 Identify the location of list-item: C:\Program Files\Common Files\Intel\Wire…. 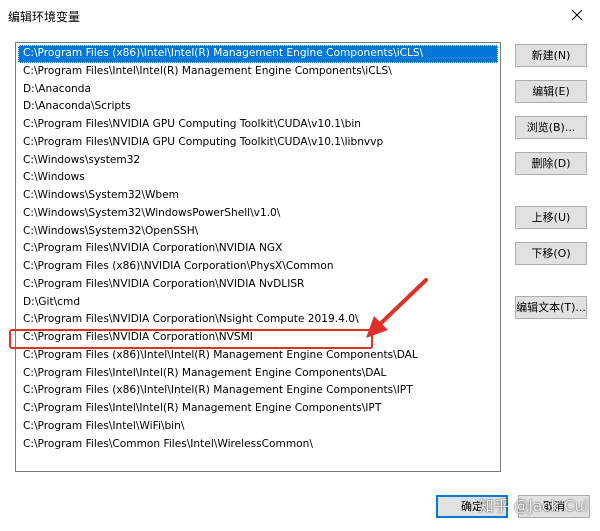
(258, 445).